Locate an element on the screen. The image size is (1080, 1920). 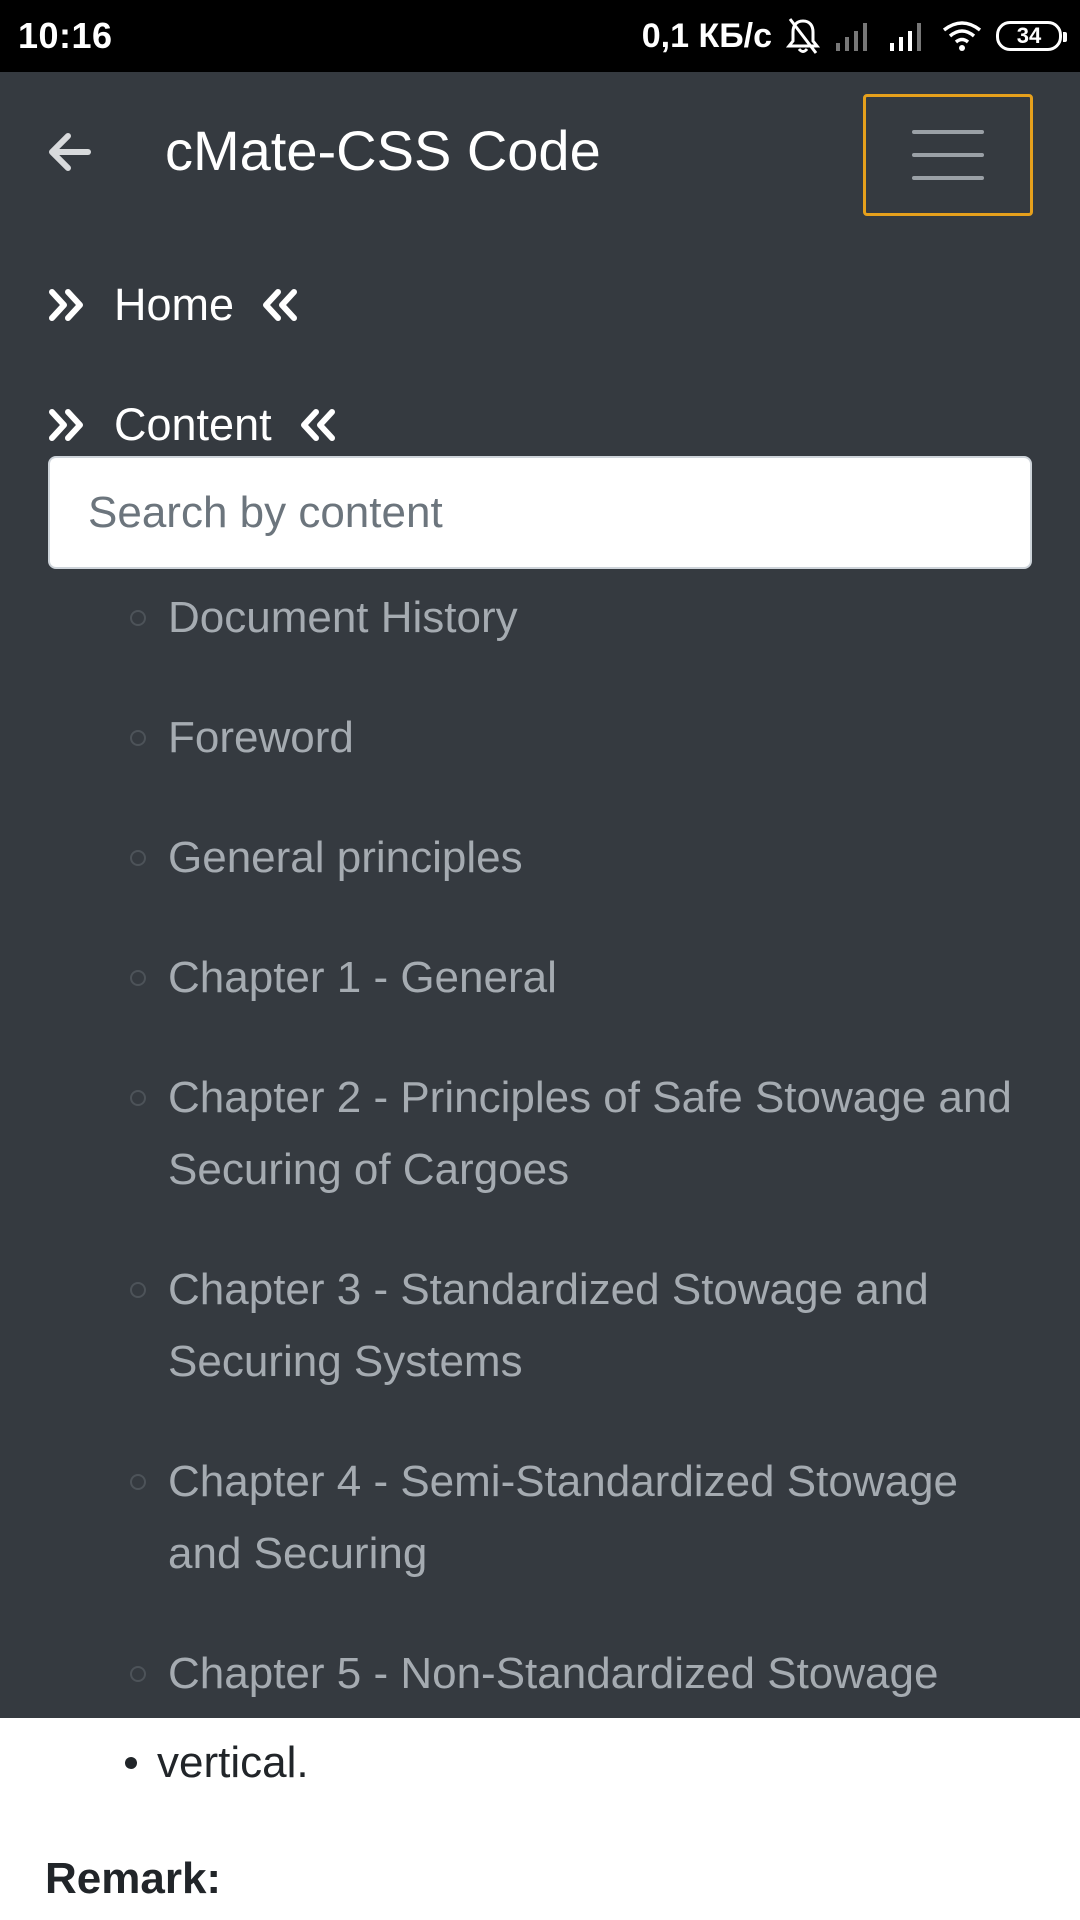
content-item: Foreword is located at coordinates (540, 738).